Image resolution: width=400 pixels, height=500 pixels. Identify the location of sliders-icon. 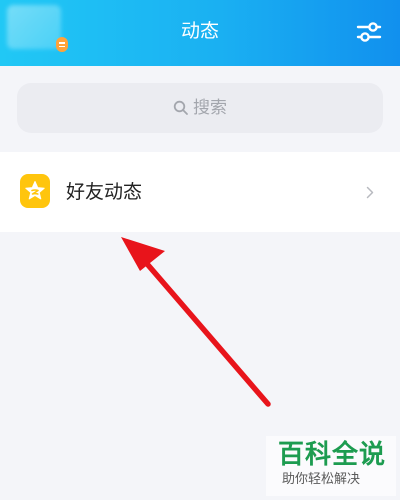
(369, 32).